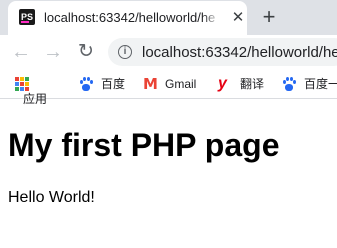 The height and width of the screenshot is (248, 337). Describe the element at coordinates (31, 91) in the screenshot. I see `bookmark-apps: 应用` at that location.